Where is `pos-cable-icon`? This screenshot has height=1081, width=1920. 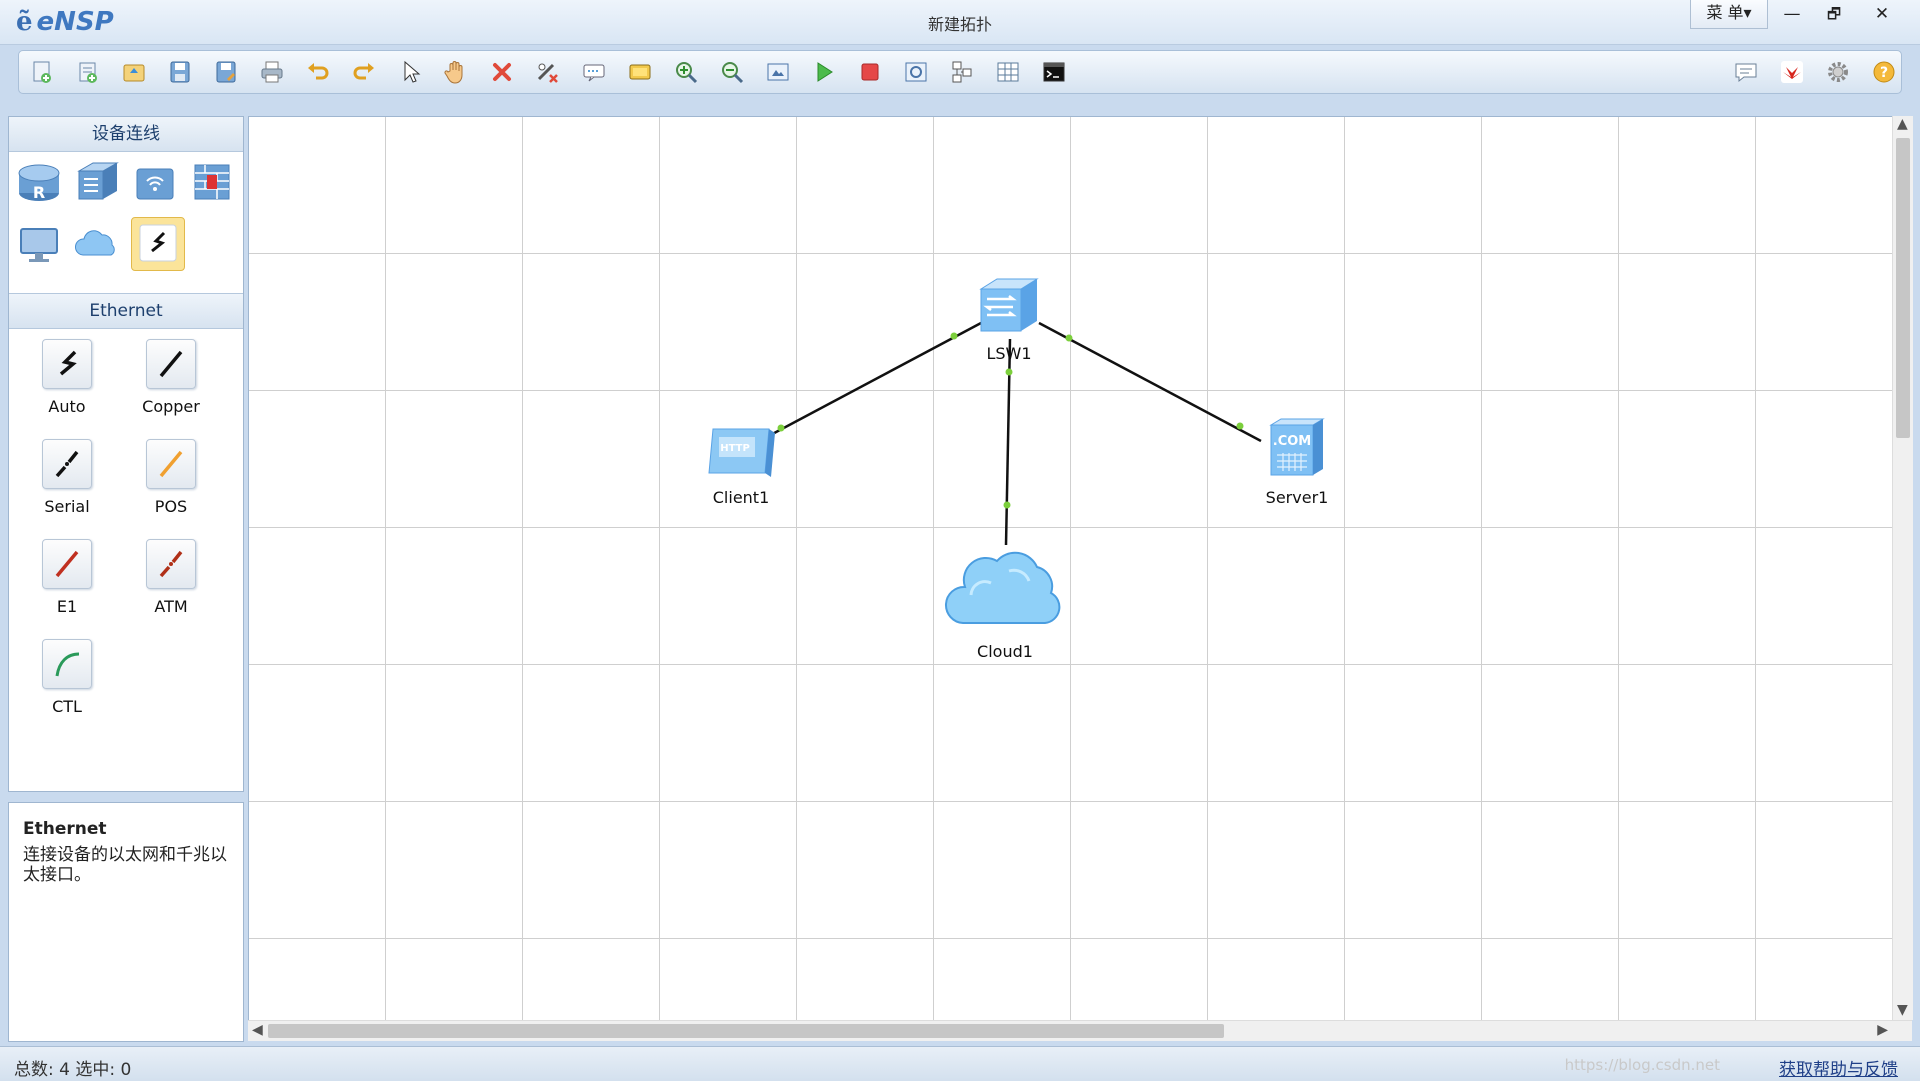 pos-cable-icon is located at coordinates (171, 464).